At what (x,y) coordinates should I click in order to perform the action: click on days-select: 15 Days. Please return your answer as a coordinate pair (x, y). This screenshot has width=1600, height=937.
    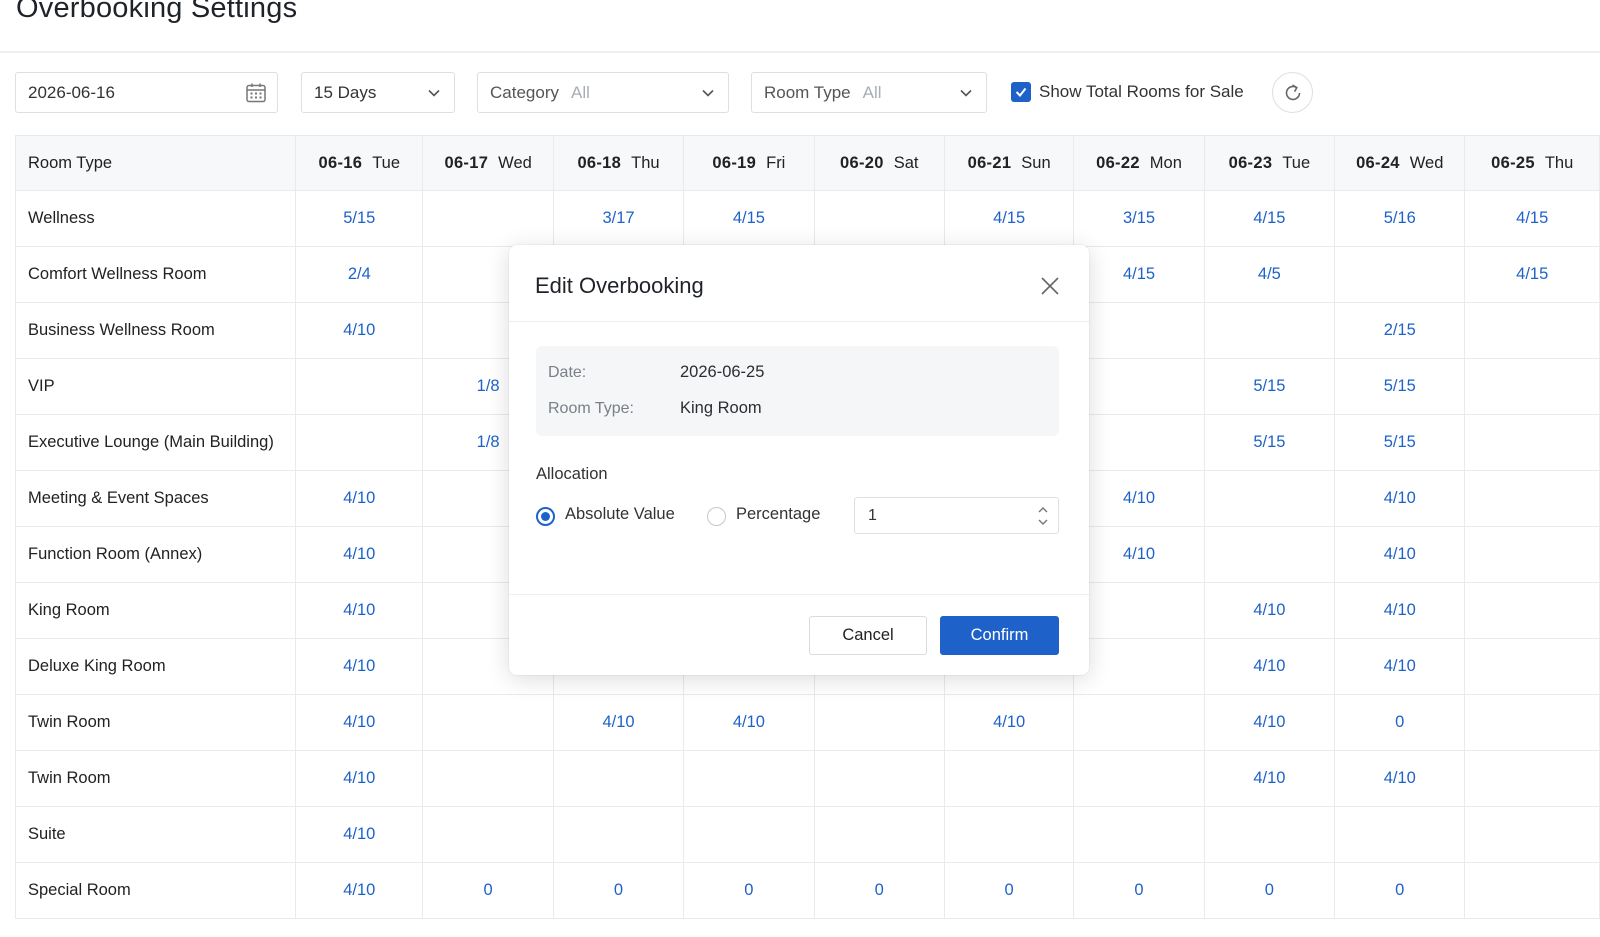
    Looking at the image, I should click on (378, 92).